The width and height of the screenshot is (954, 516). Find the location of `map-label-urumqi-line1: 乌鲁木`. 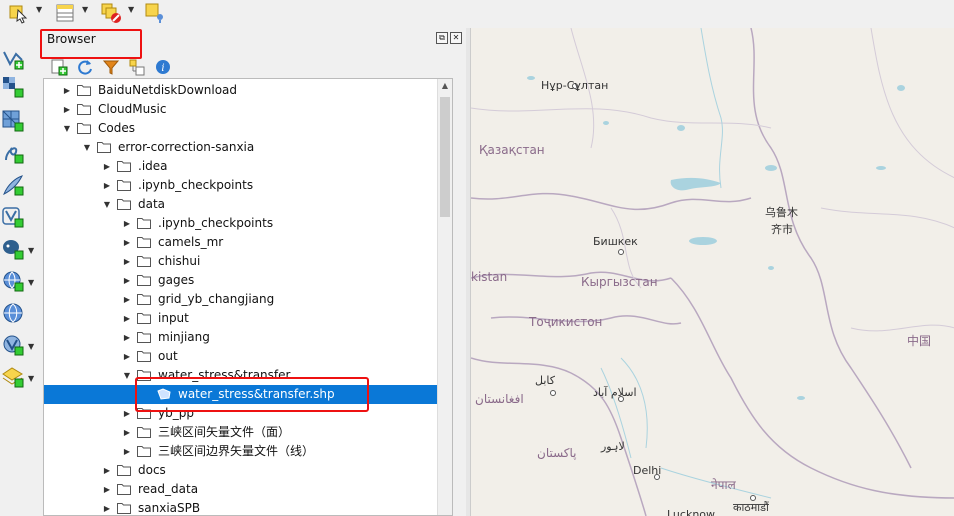

map-label-urumqi-line1: 乌鲁木 is located at coordinates (781, 212).